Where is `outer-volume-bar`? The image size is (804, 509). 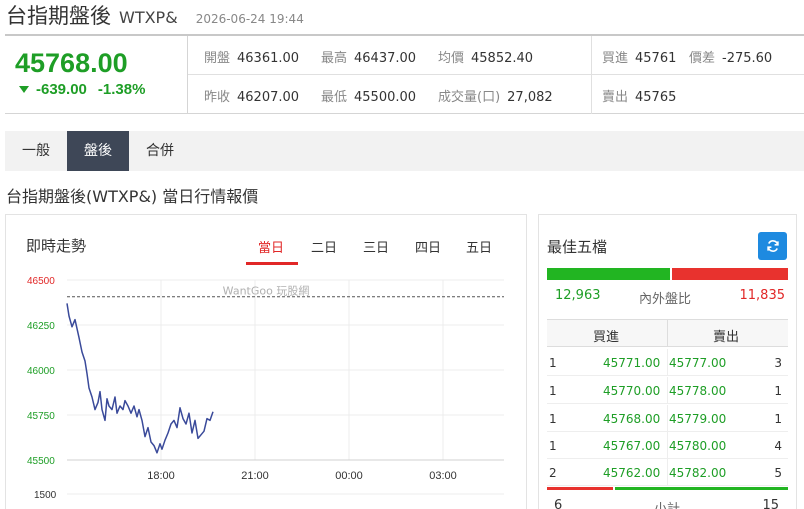 outer-volume-bar is located at coordinates (730, 274).